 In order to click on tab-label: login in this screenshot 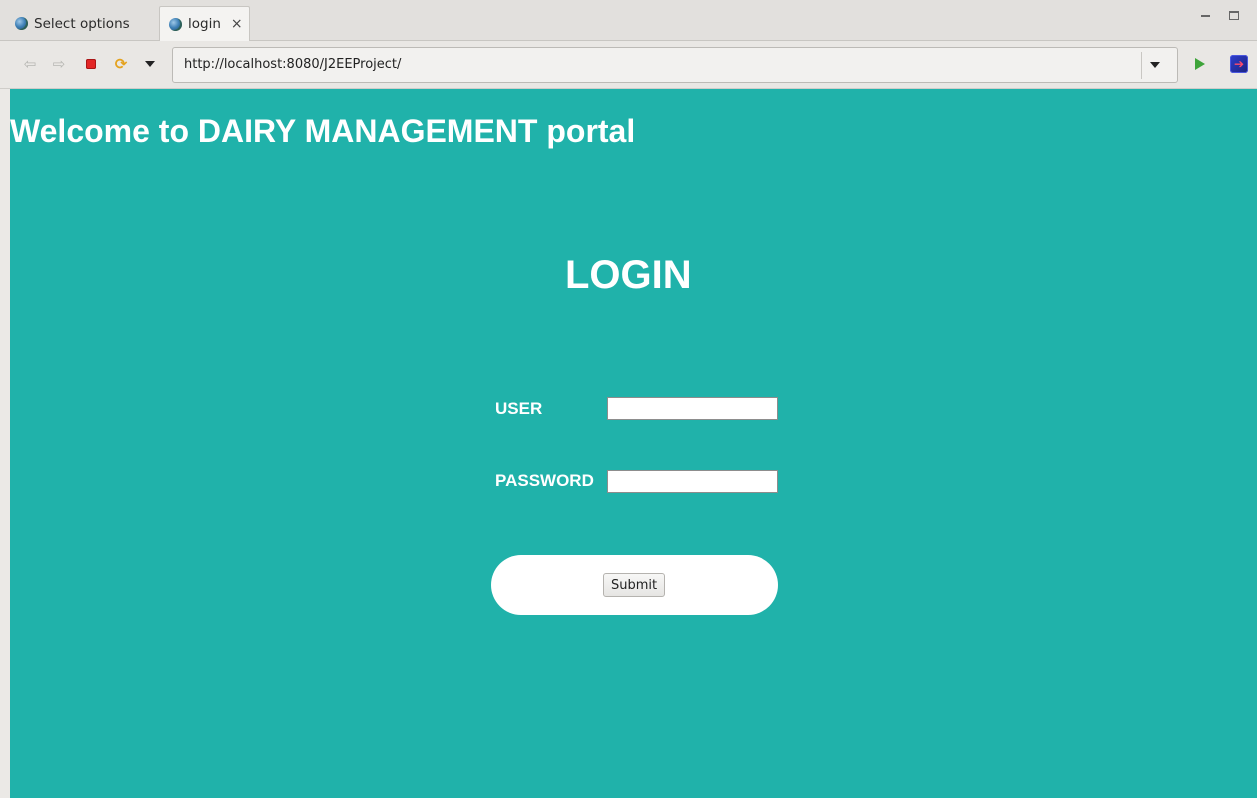, I will do `click(204, 24)`.